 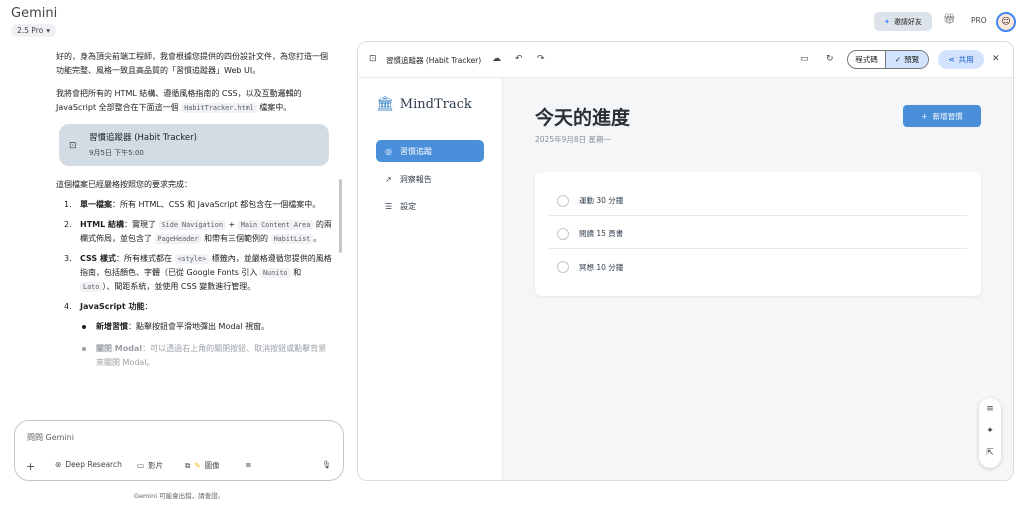 What do you see at coordinates (1006, 22) in the screenshot?
I see `avatar: ☺` at bounding box center [1006, 22].